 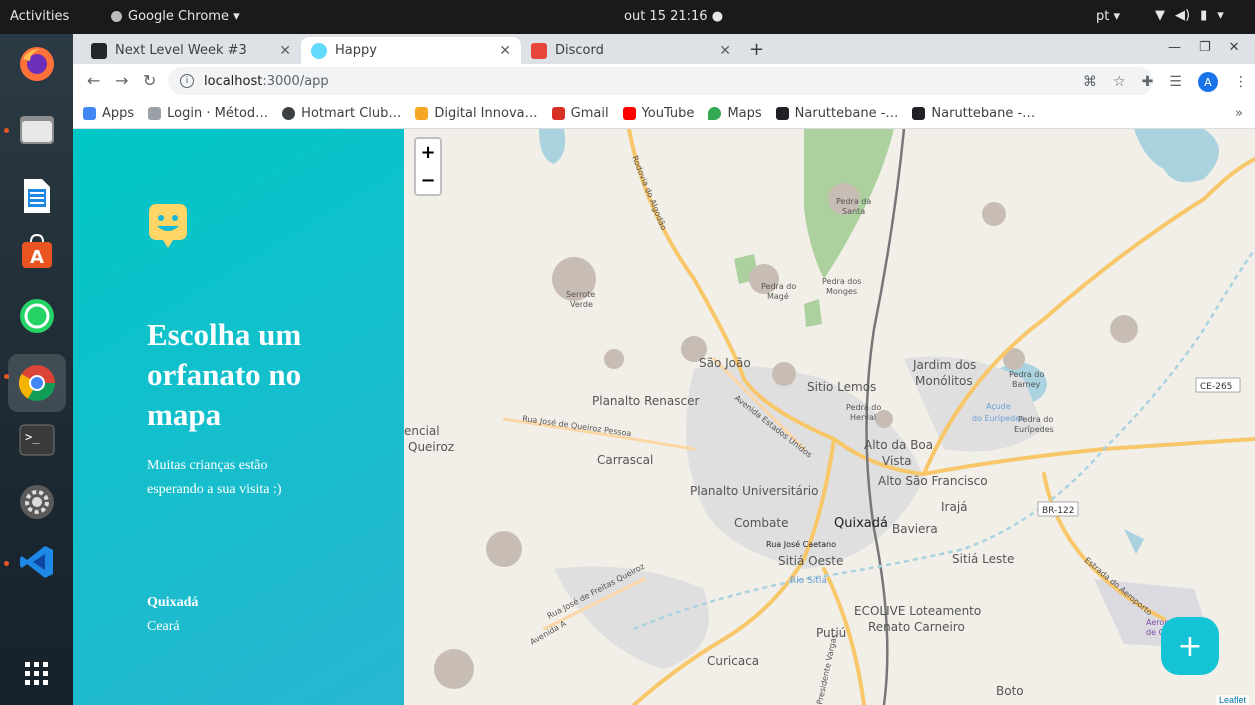 What do you see at coordinates (99, 50) in the screenshot?
I see `nlw-favicon-icon` at bounding box center [99, 50].